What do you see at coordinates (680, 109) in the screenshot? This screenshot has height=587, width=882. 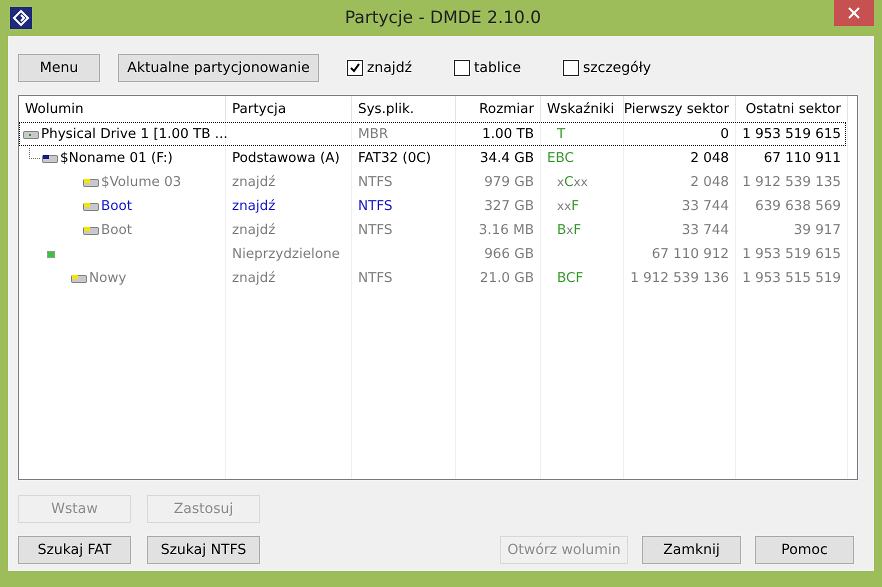 I see `column-header: Pierwszy sektor` at bounding box center [680, 109].